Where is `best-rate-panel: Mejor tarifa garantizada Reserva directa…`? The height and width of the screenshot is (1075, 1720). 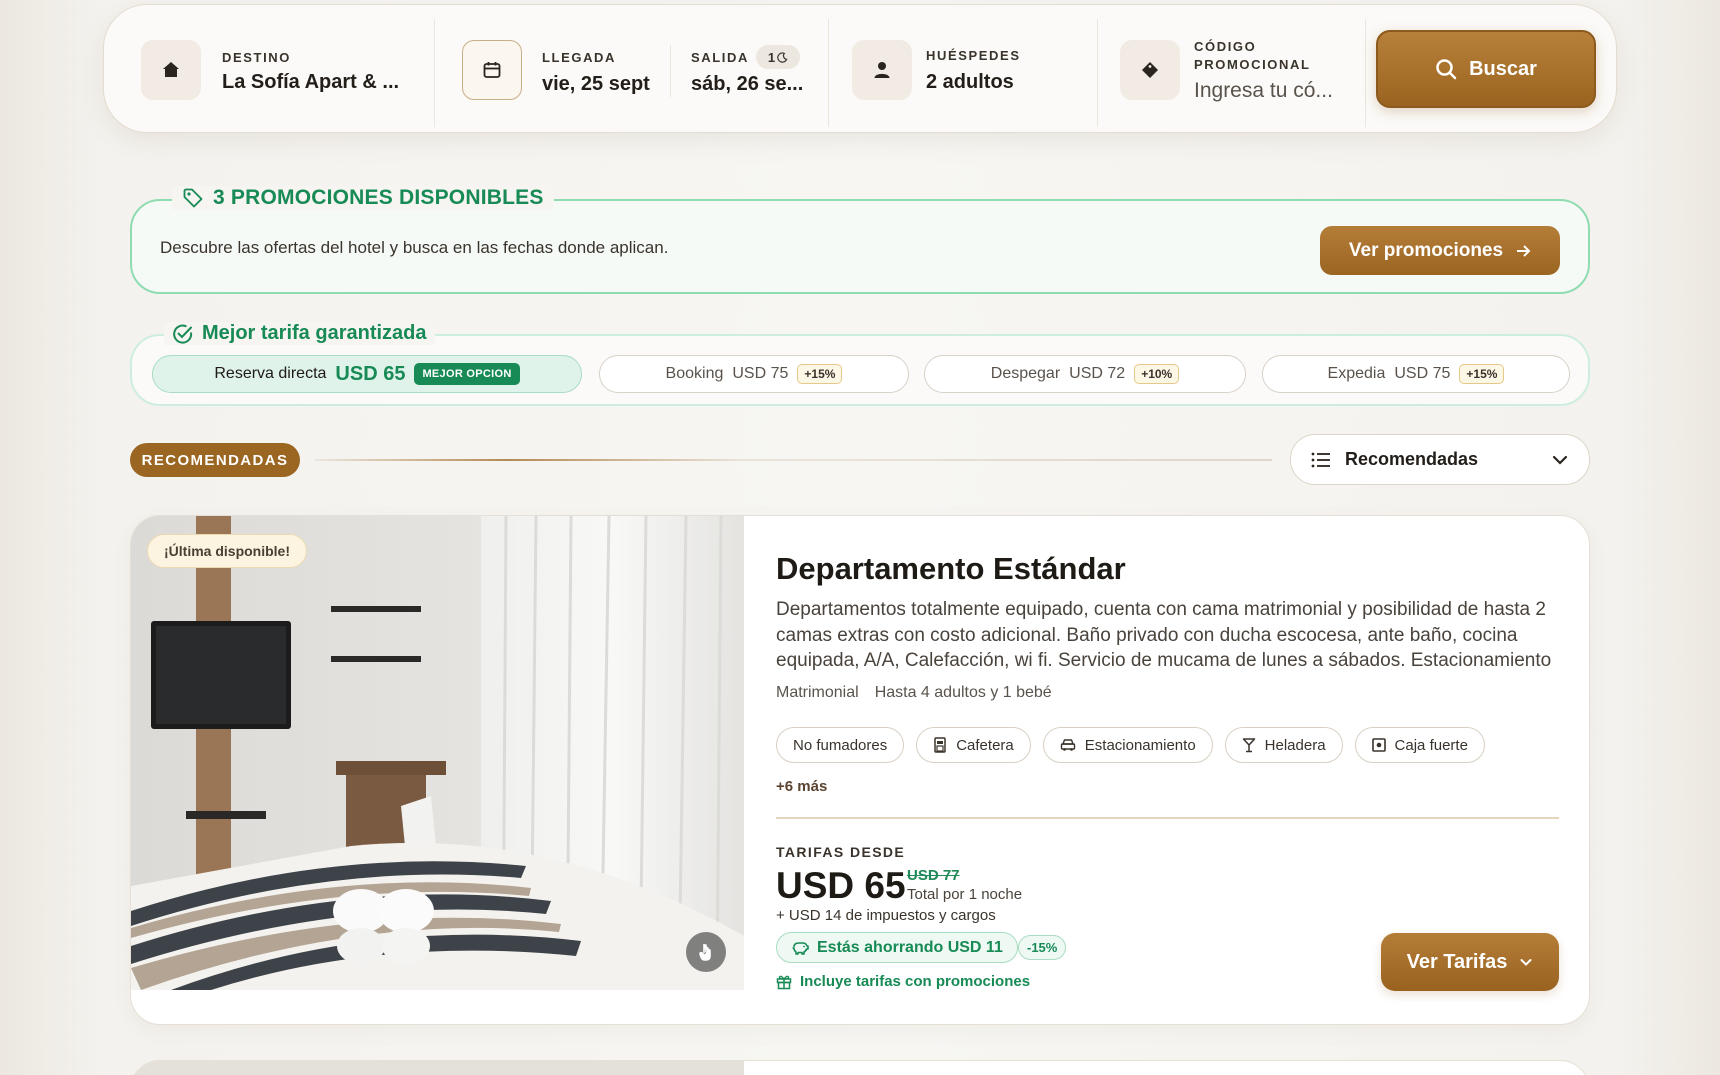 best-rate-panel: Mejor tarifa garantizada Reserva directa… is located at coordinates (860, 364).